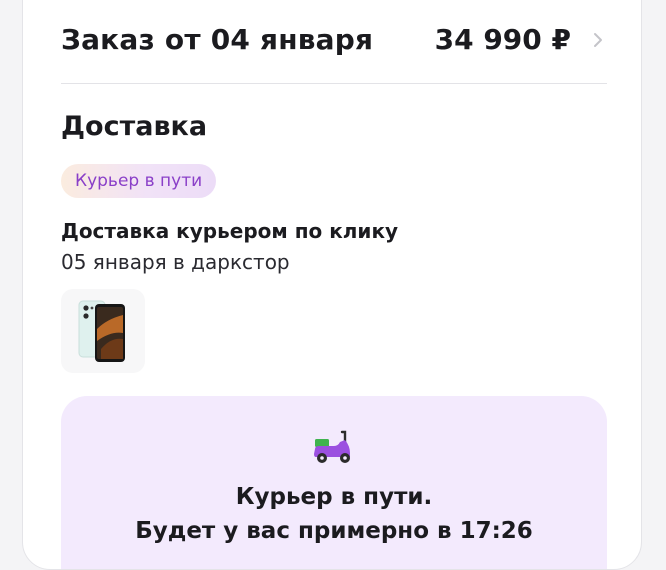 The height and width of the screenshot is (570, 666). What do you see at coordinates (332, 446) in the screenshot?
I see `scooter-icon` at bounding box center [332, 446].